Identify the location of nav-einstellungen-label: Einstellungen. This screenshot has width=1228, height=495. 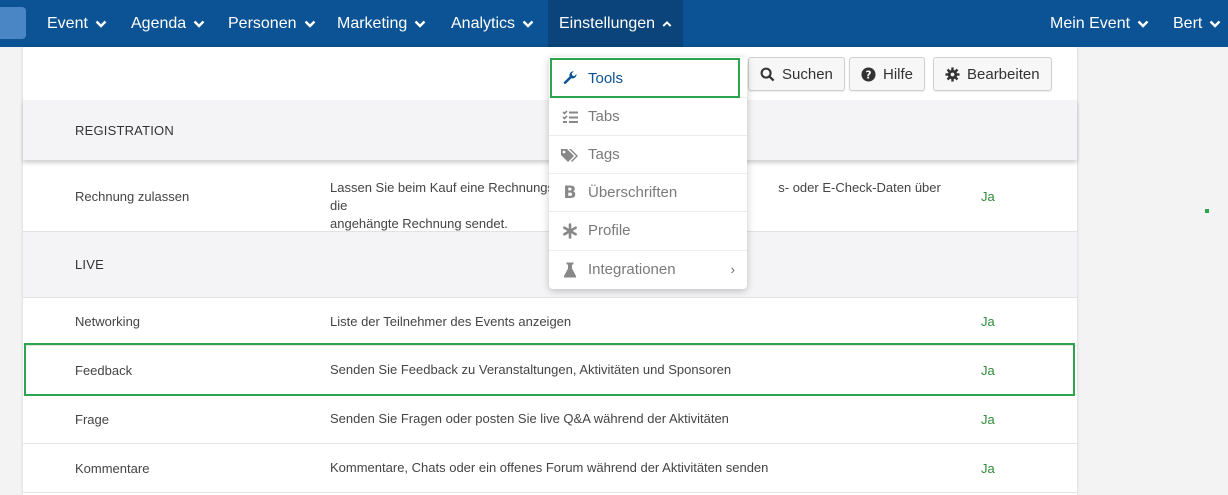
(607, 23).